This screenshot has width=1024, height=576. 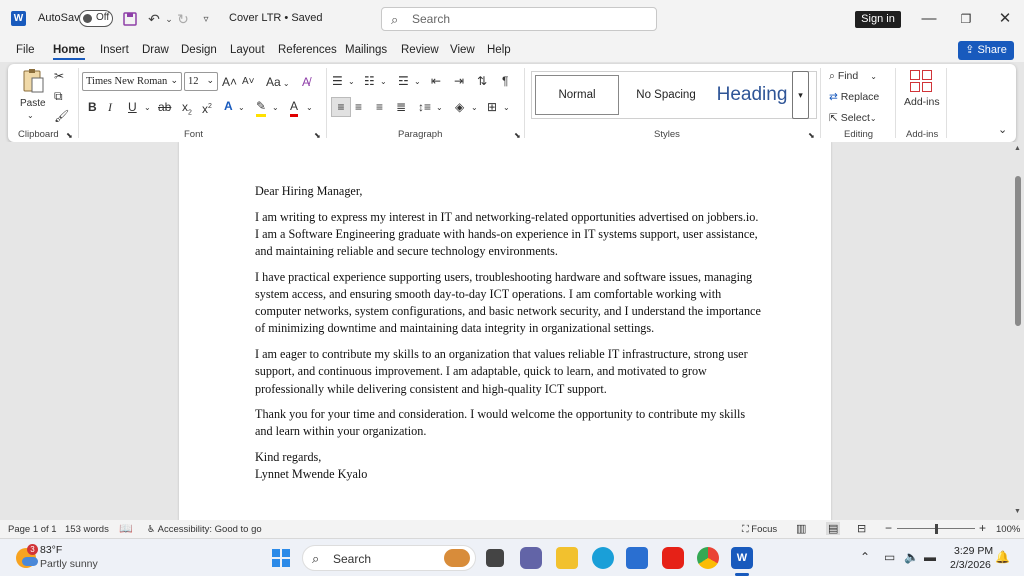 I want to click on text-effects-icon: A, so click(x=228, y=106).